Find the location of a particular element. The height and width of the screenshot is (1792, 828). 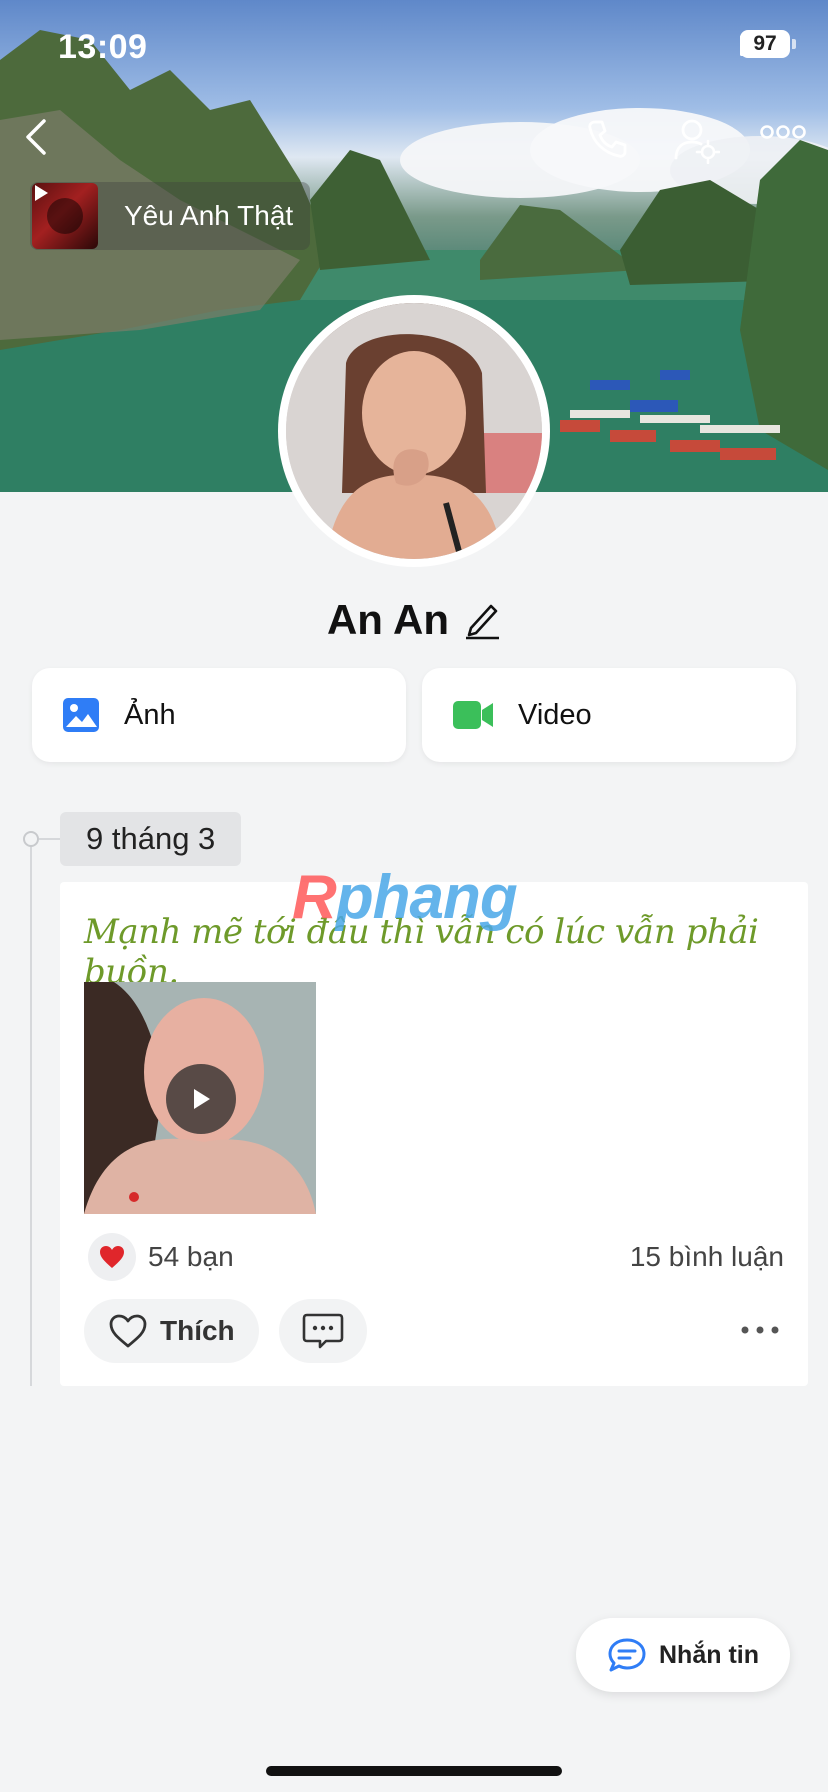

comments-count: 15 bình luận is located at coordinates (707, 1257).